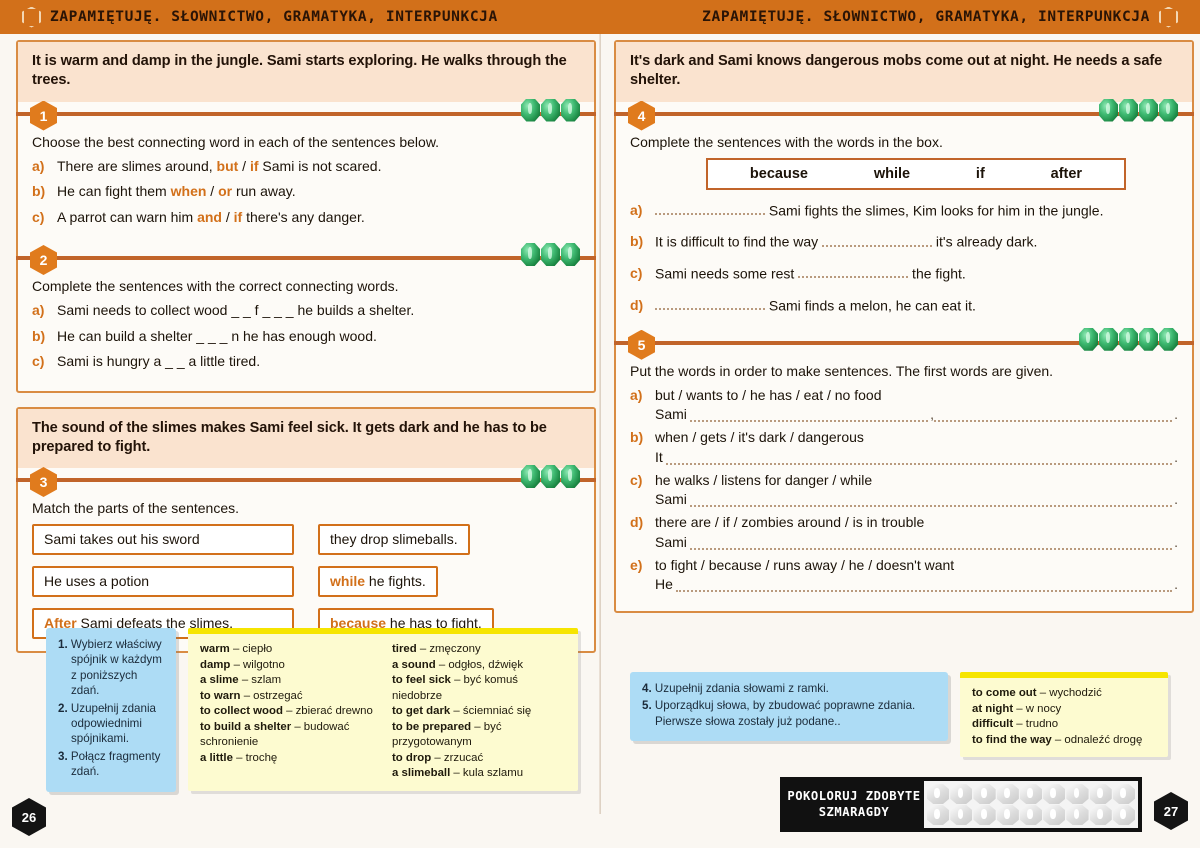 This screenshot has height=848, width=1200. I want to click on emerald-slot-grid, so click(1031, 804).